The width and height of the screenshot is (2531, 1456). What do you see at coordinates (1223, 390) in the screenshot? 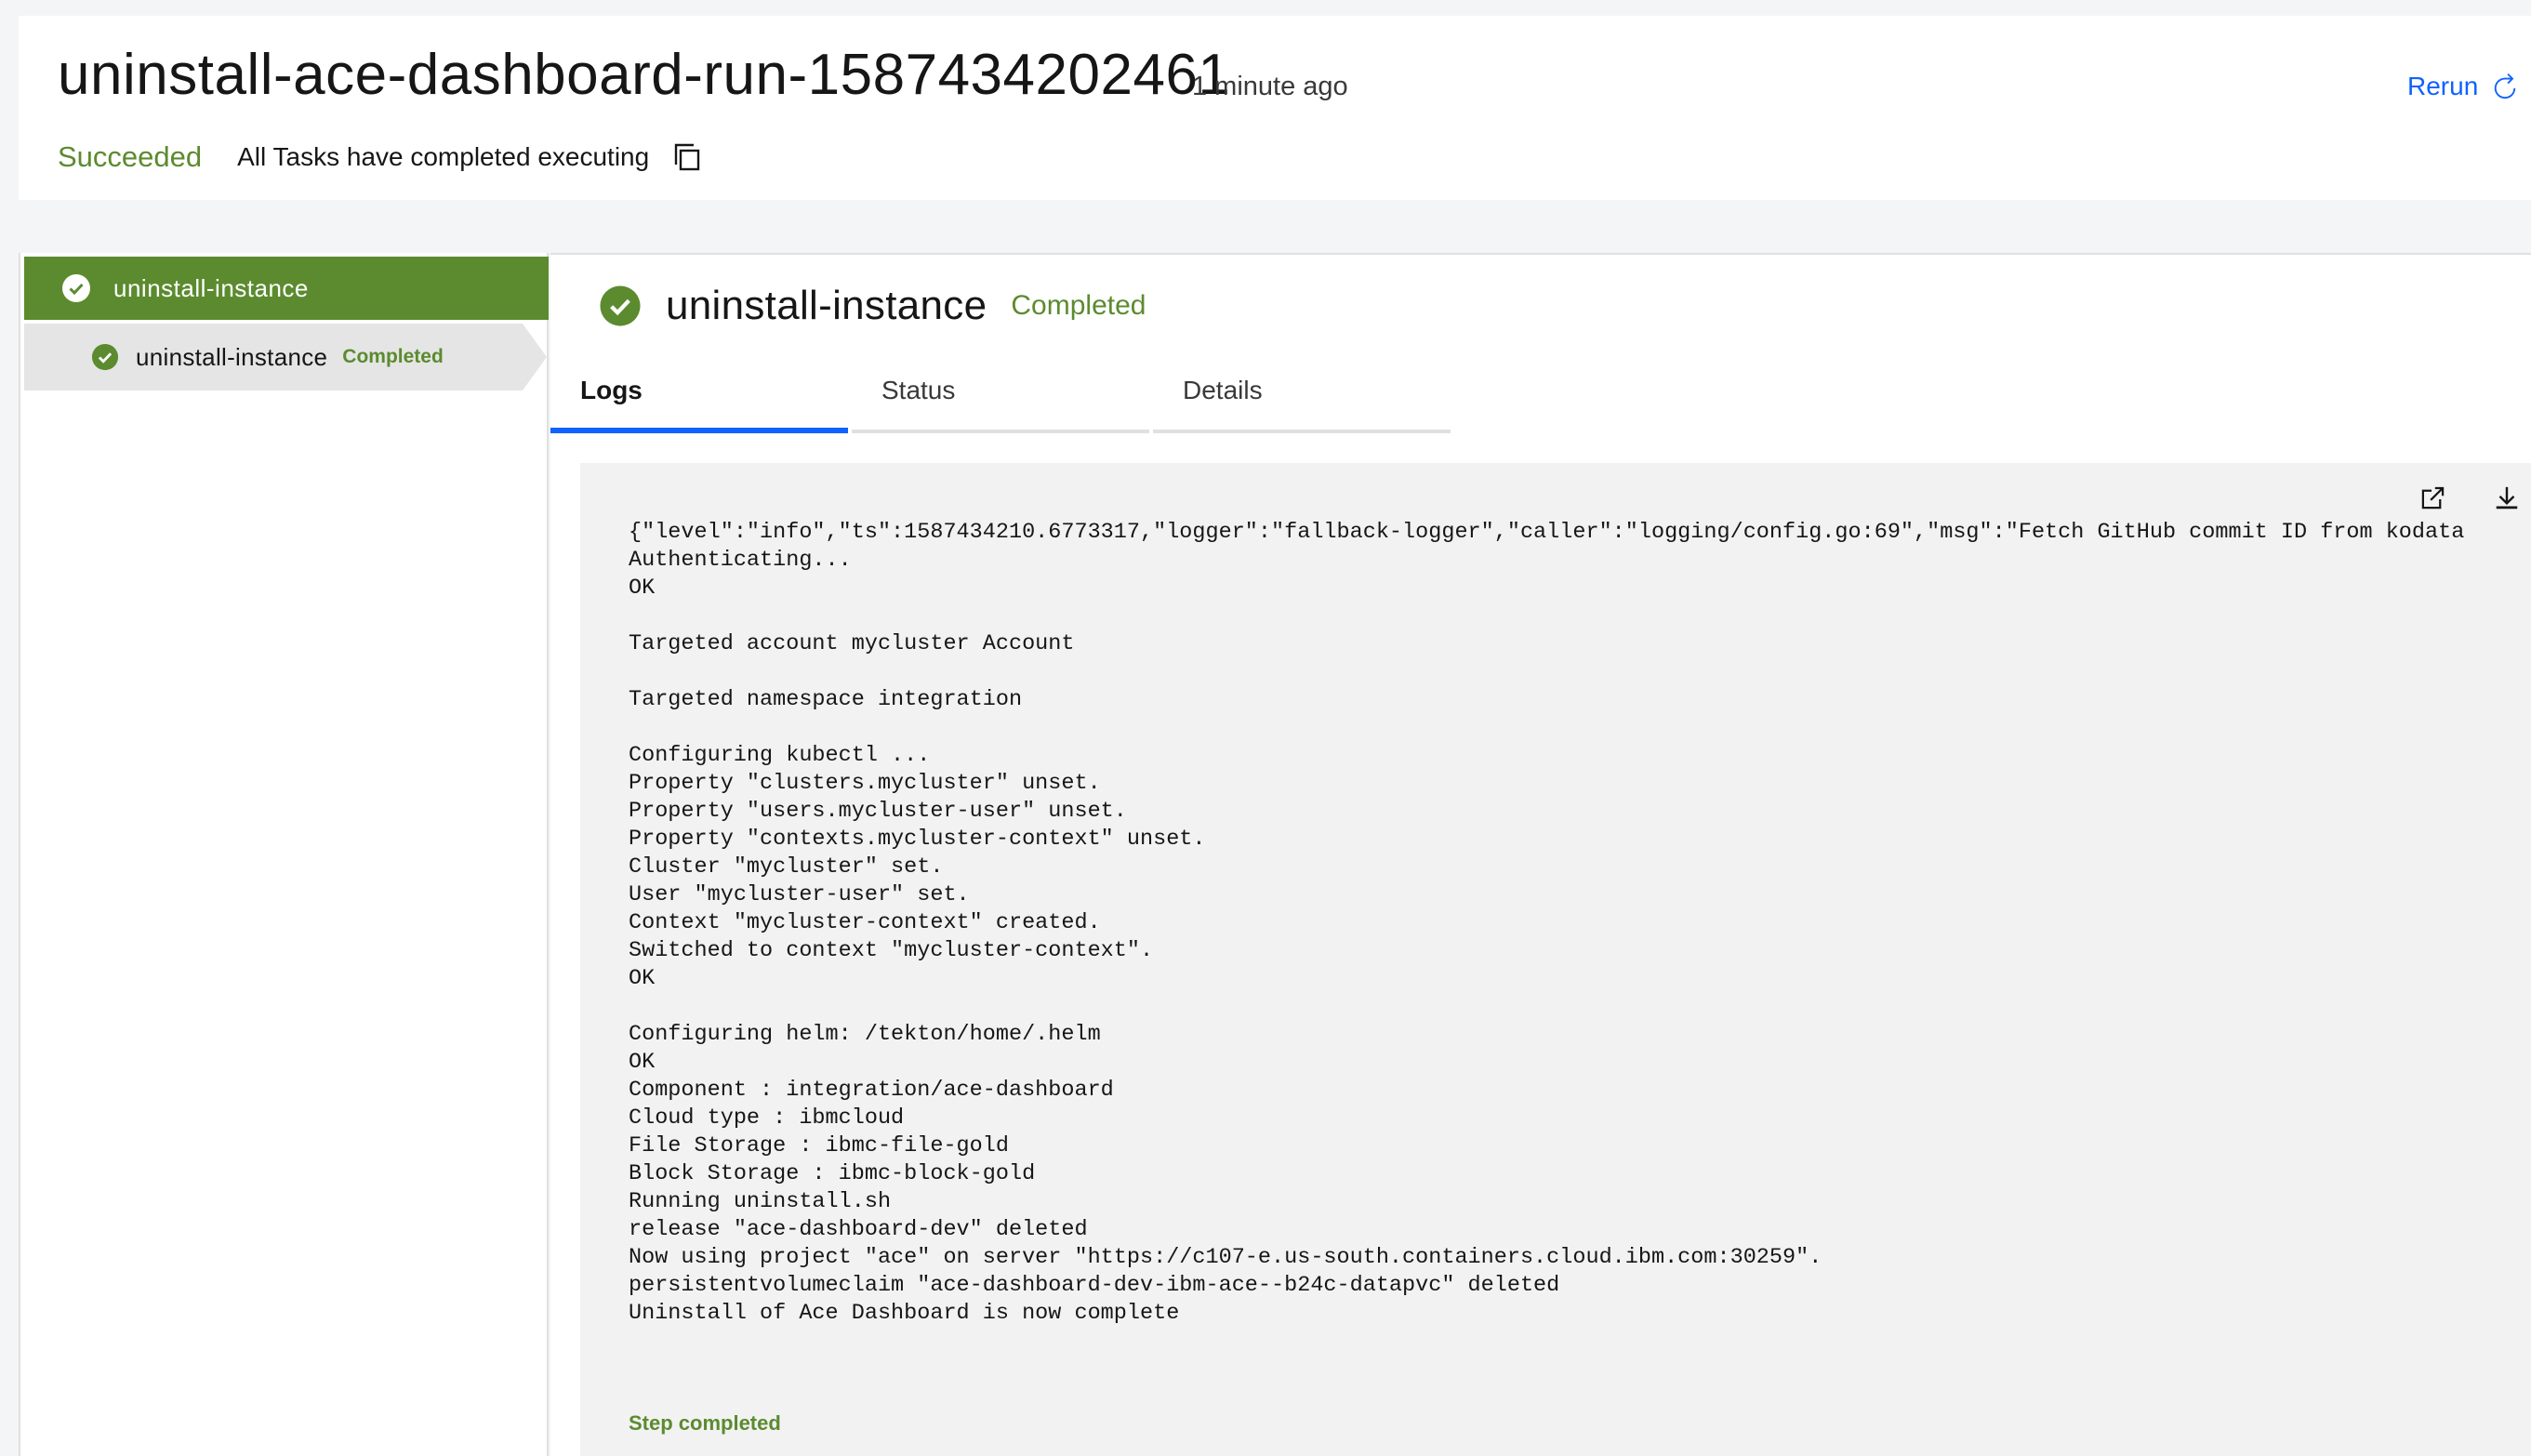
I see `tab-details-label: Details` at bounding box center [1223, 390].